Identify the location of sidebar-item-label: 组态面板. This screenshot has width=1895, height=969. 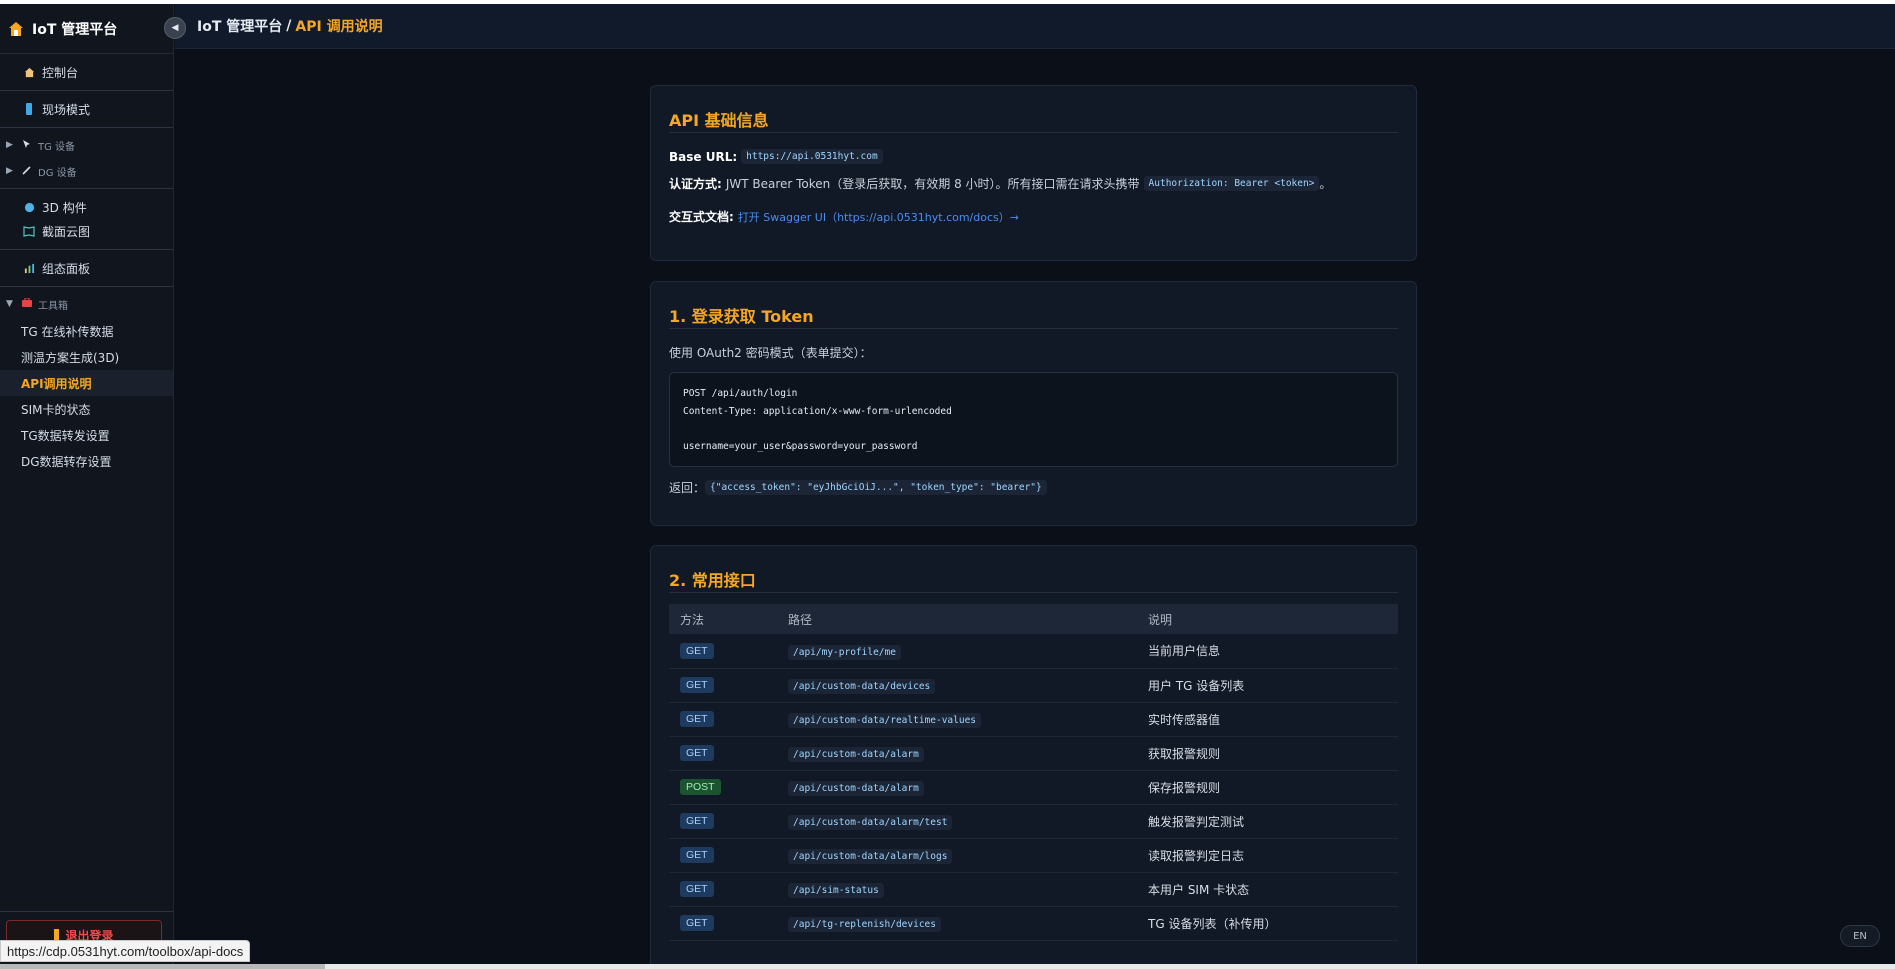
(66, 268).